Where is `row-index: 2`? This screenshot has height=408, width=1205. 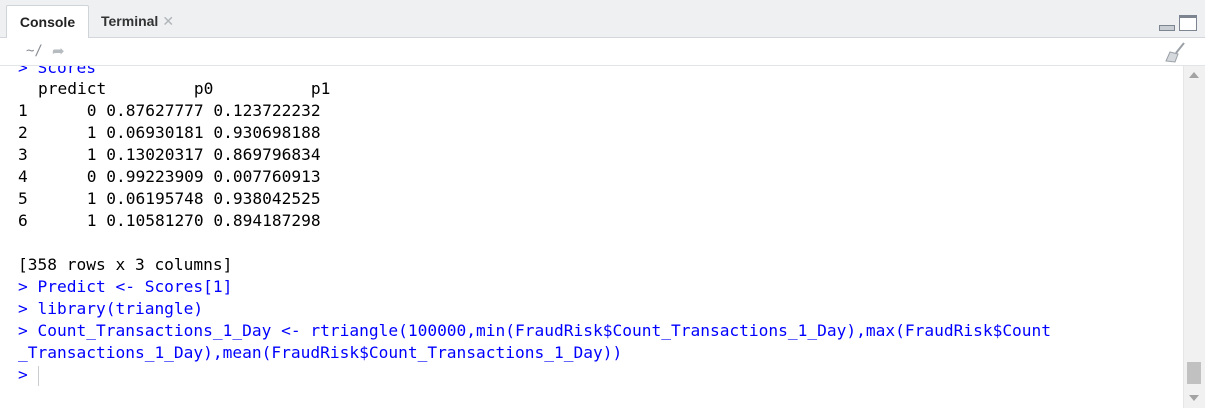
row-index: 2 is located at coordinates (23, 132).